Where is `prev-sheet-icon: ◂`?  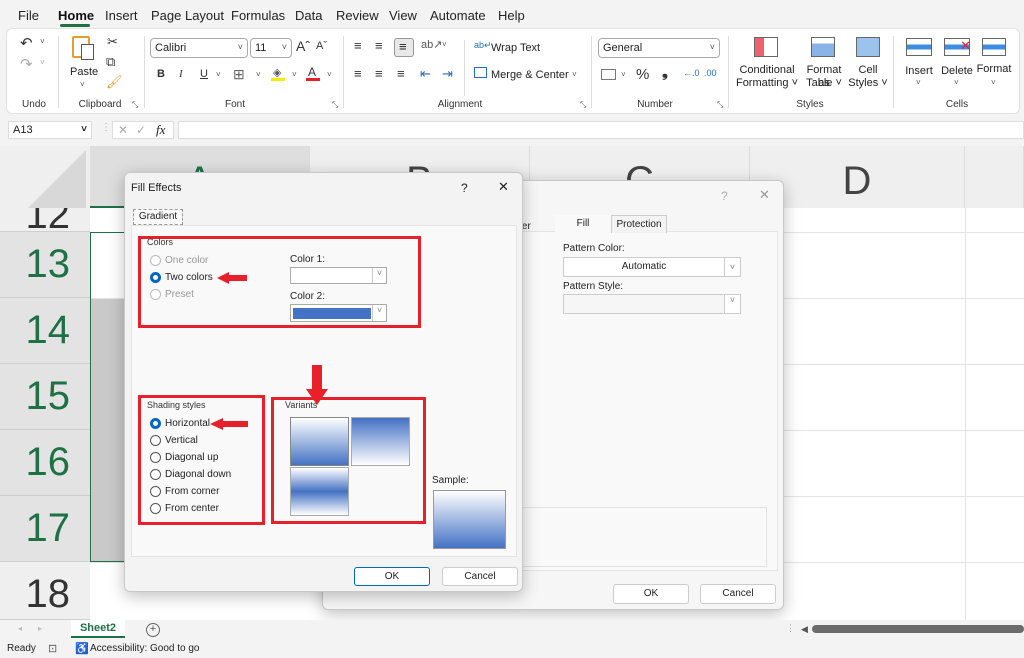 prev-sheet-icon: ◂ is located at coordinates (20, 628).